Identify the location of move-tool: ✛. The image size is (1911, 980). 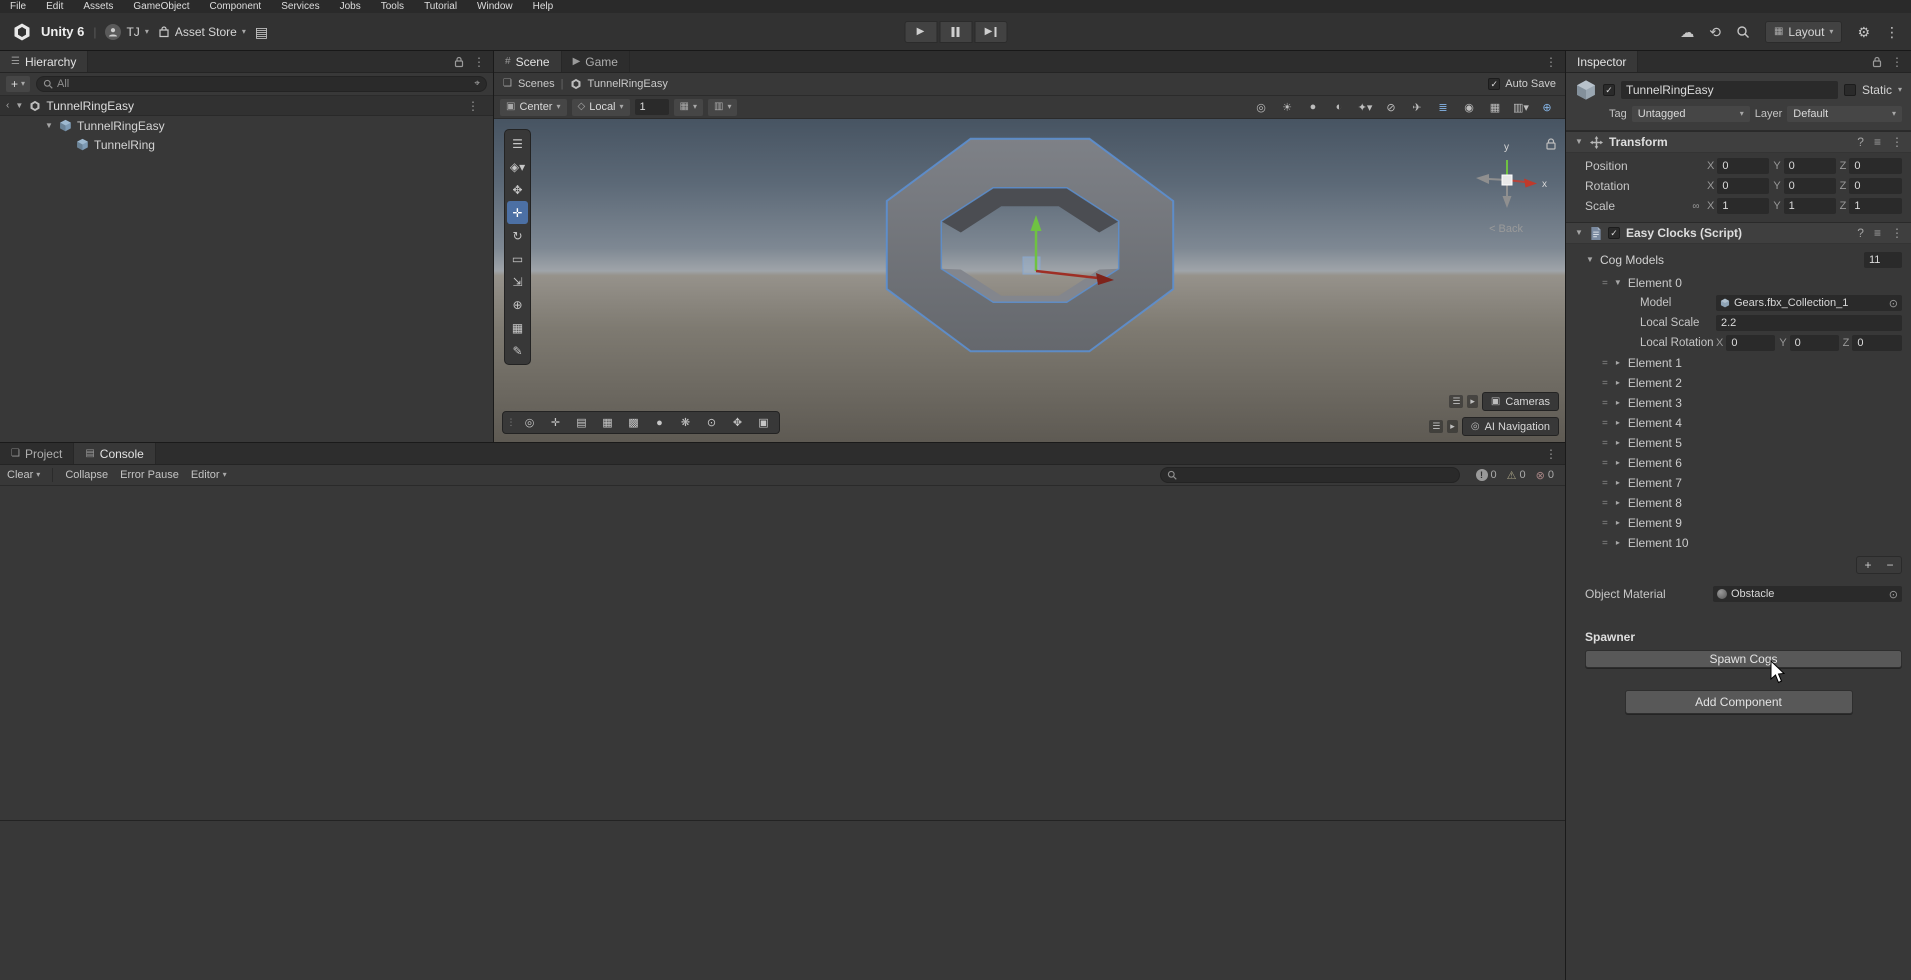
(517, 212).